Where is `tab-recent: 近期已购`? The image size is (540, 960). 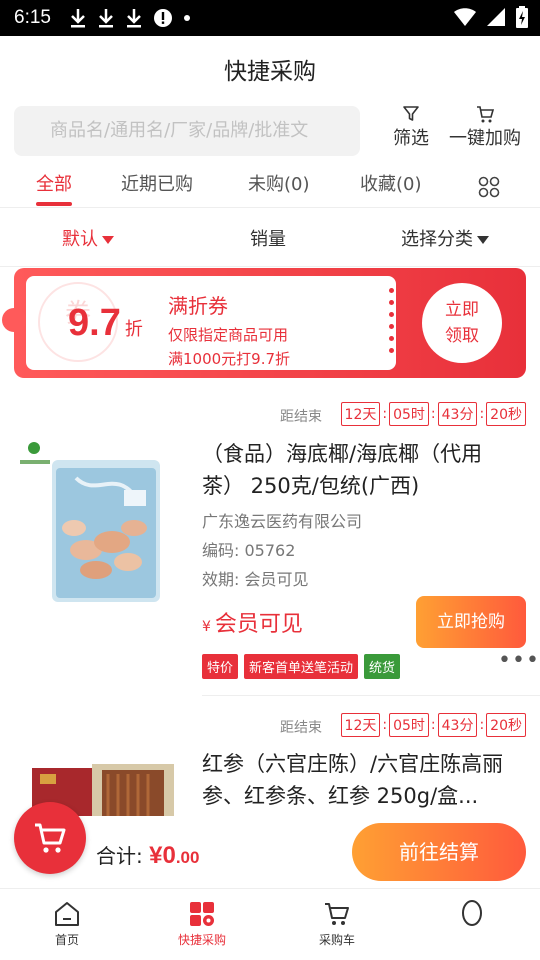 tab-recent: 近期已购 is located at coordinates (157, 183).